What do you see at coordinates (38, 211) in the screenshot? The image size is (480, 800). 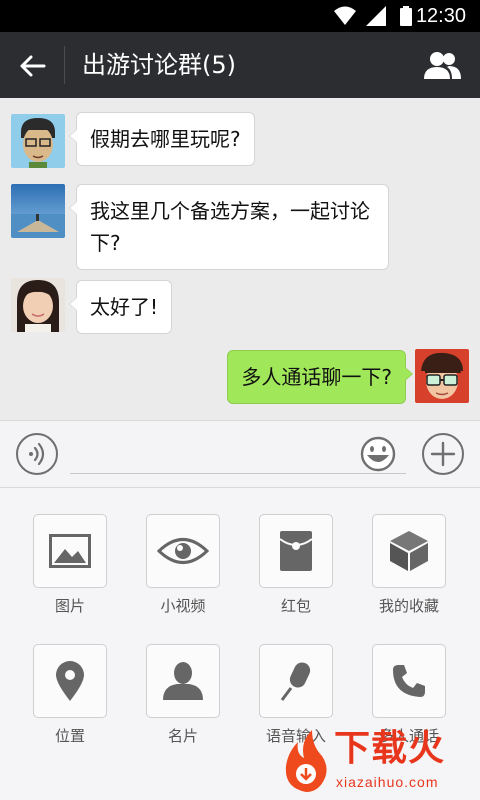 I see `avatar-lake-photo` at bounding box center [38, 211].